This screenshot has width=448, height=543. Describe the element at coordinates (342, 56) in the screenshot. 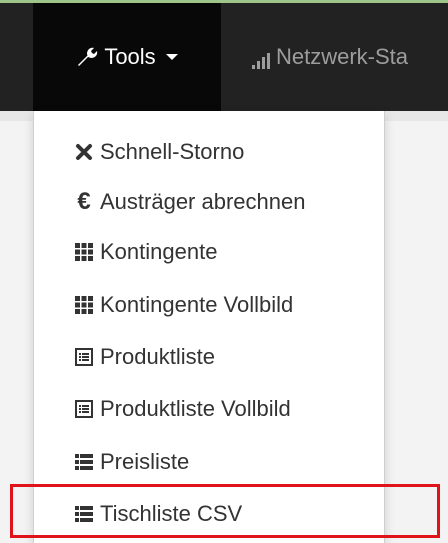

I see `netzwerk-label: Netzwerk-Sta` at that location.